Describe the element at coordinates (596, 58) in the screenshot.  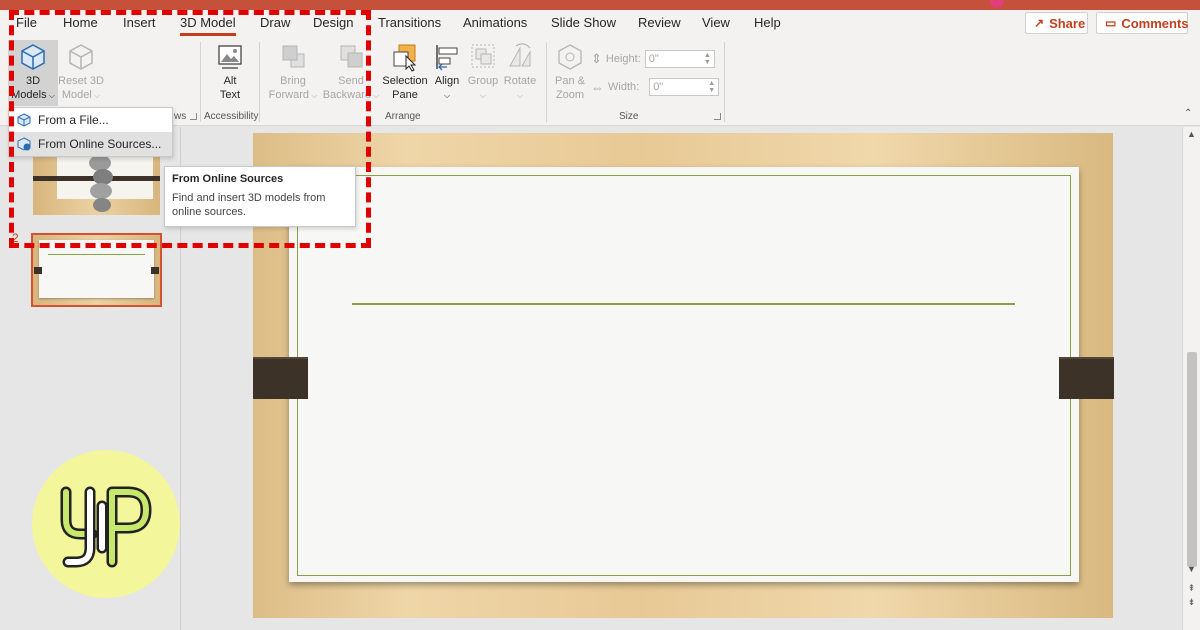
I see `height-icon: ⇕` at that location.